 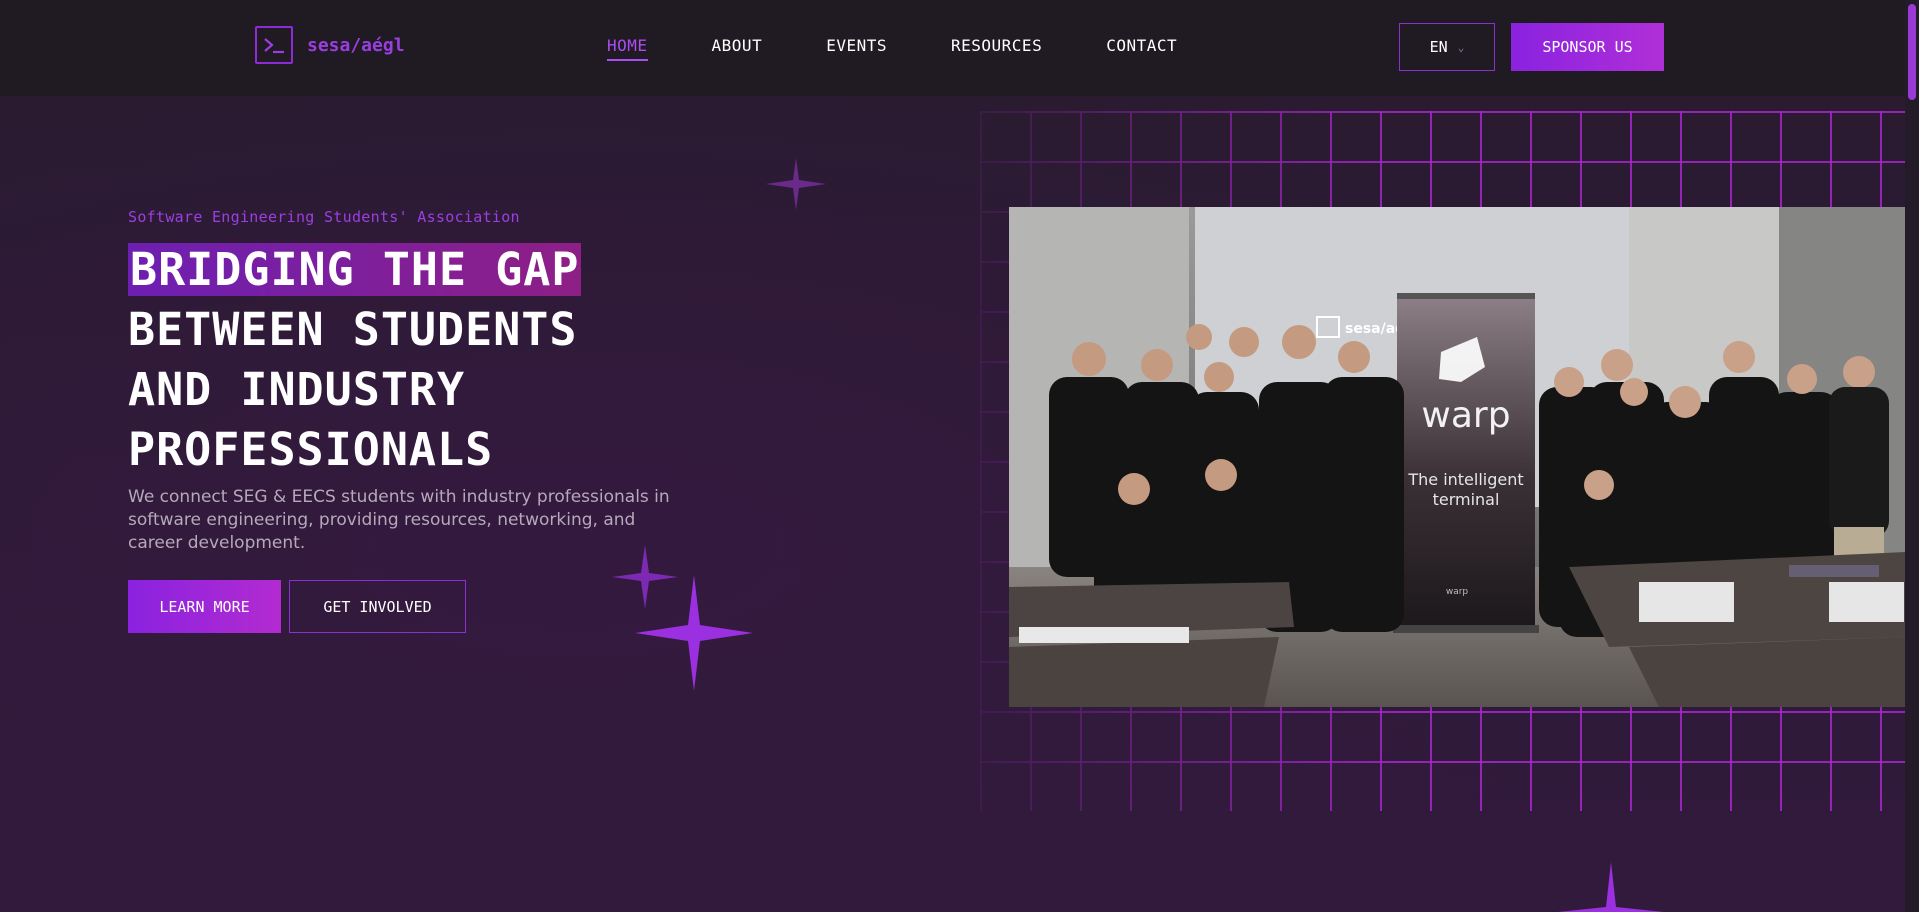 I want to click on headline-line-4: PROFESSIONALS, so click(x=311, y=449).